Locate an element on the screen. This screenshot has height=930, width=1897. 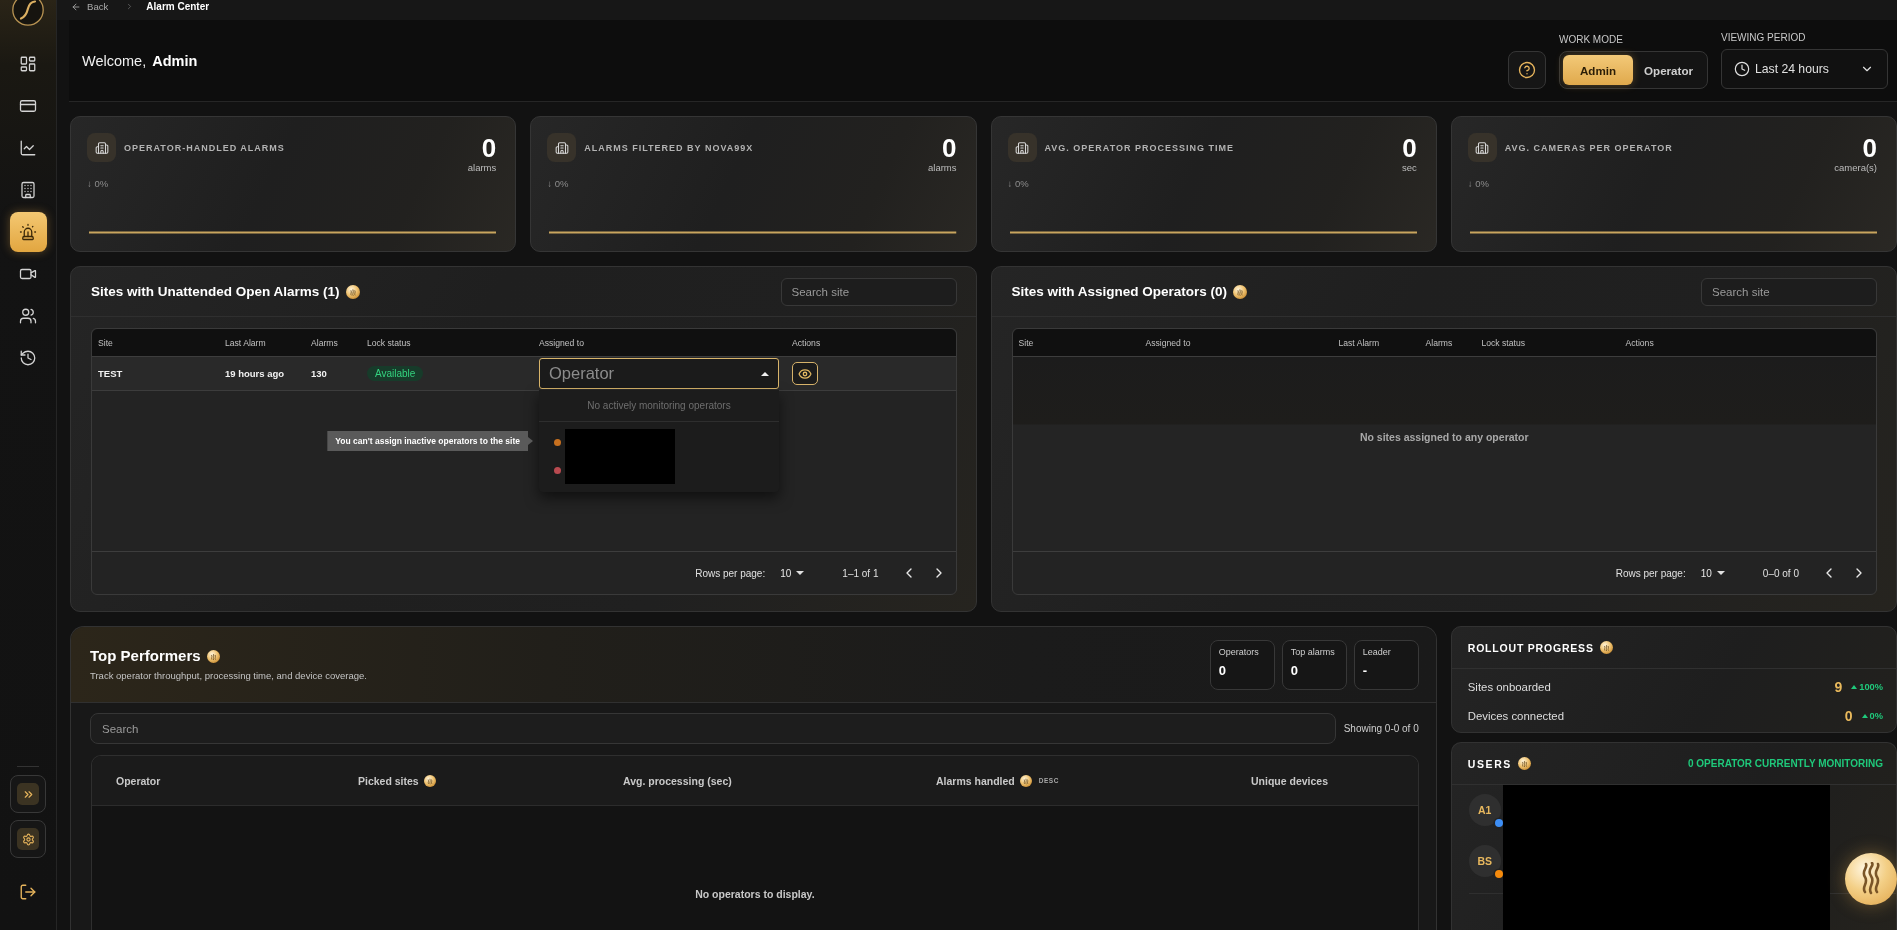
stat-title: AVG. OPERATOR PROCESSING TIME is located at coordinates (1139, 147).